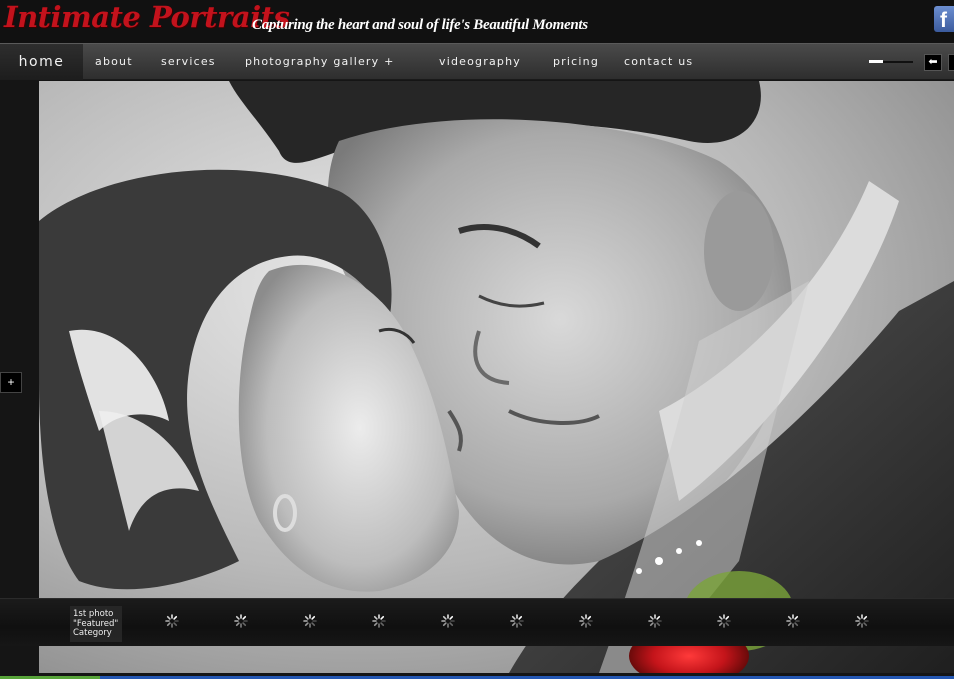  What do you see at coordinates (114, 62) in the screenshot?
I see `nav-item-about: About` at bounding box center [114, 62].